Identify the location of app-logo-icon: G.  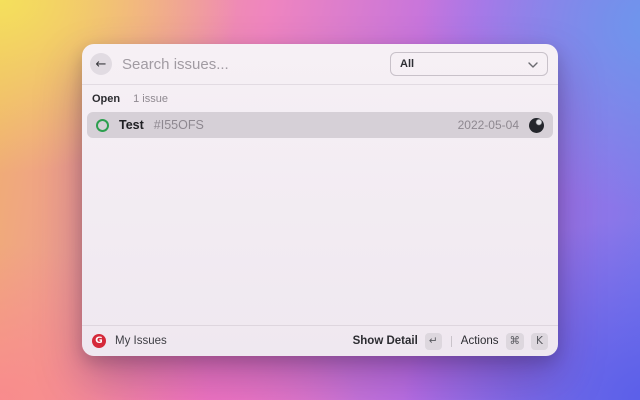
(99, 341).